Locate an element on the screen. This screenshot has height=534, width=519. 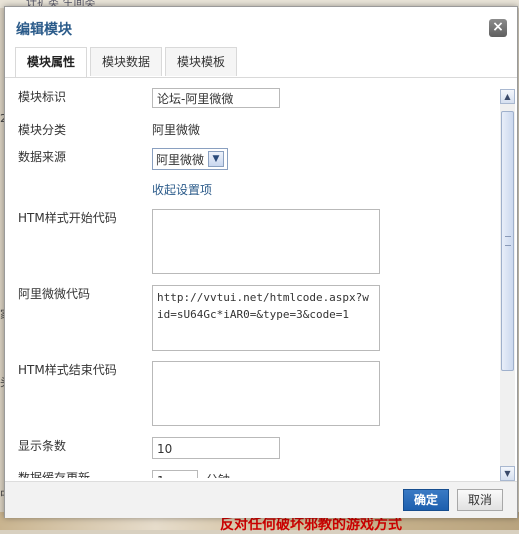
tab-module-data: 模块数据 is located at coordinates (126, 61).